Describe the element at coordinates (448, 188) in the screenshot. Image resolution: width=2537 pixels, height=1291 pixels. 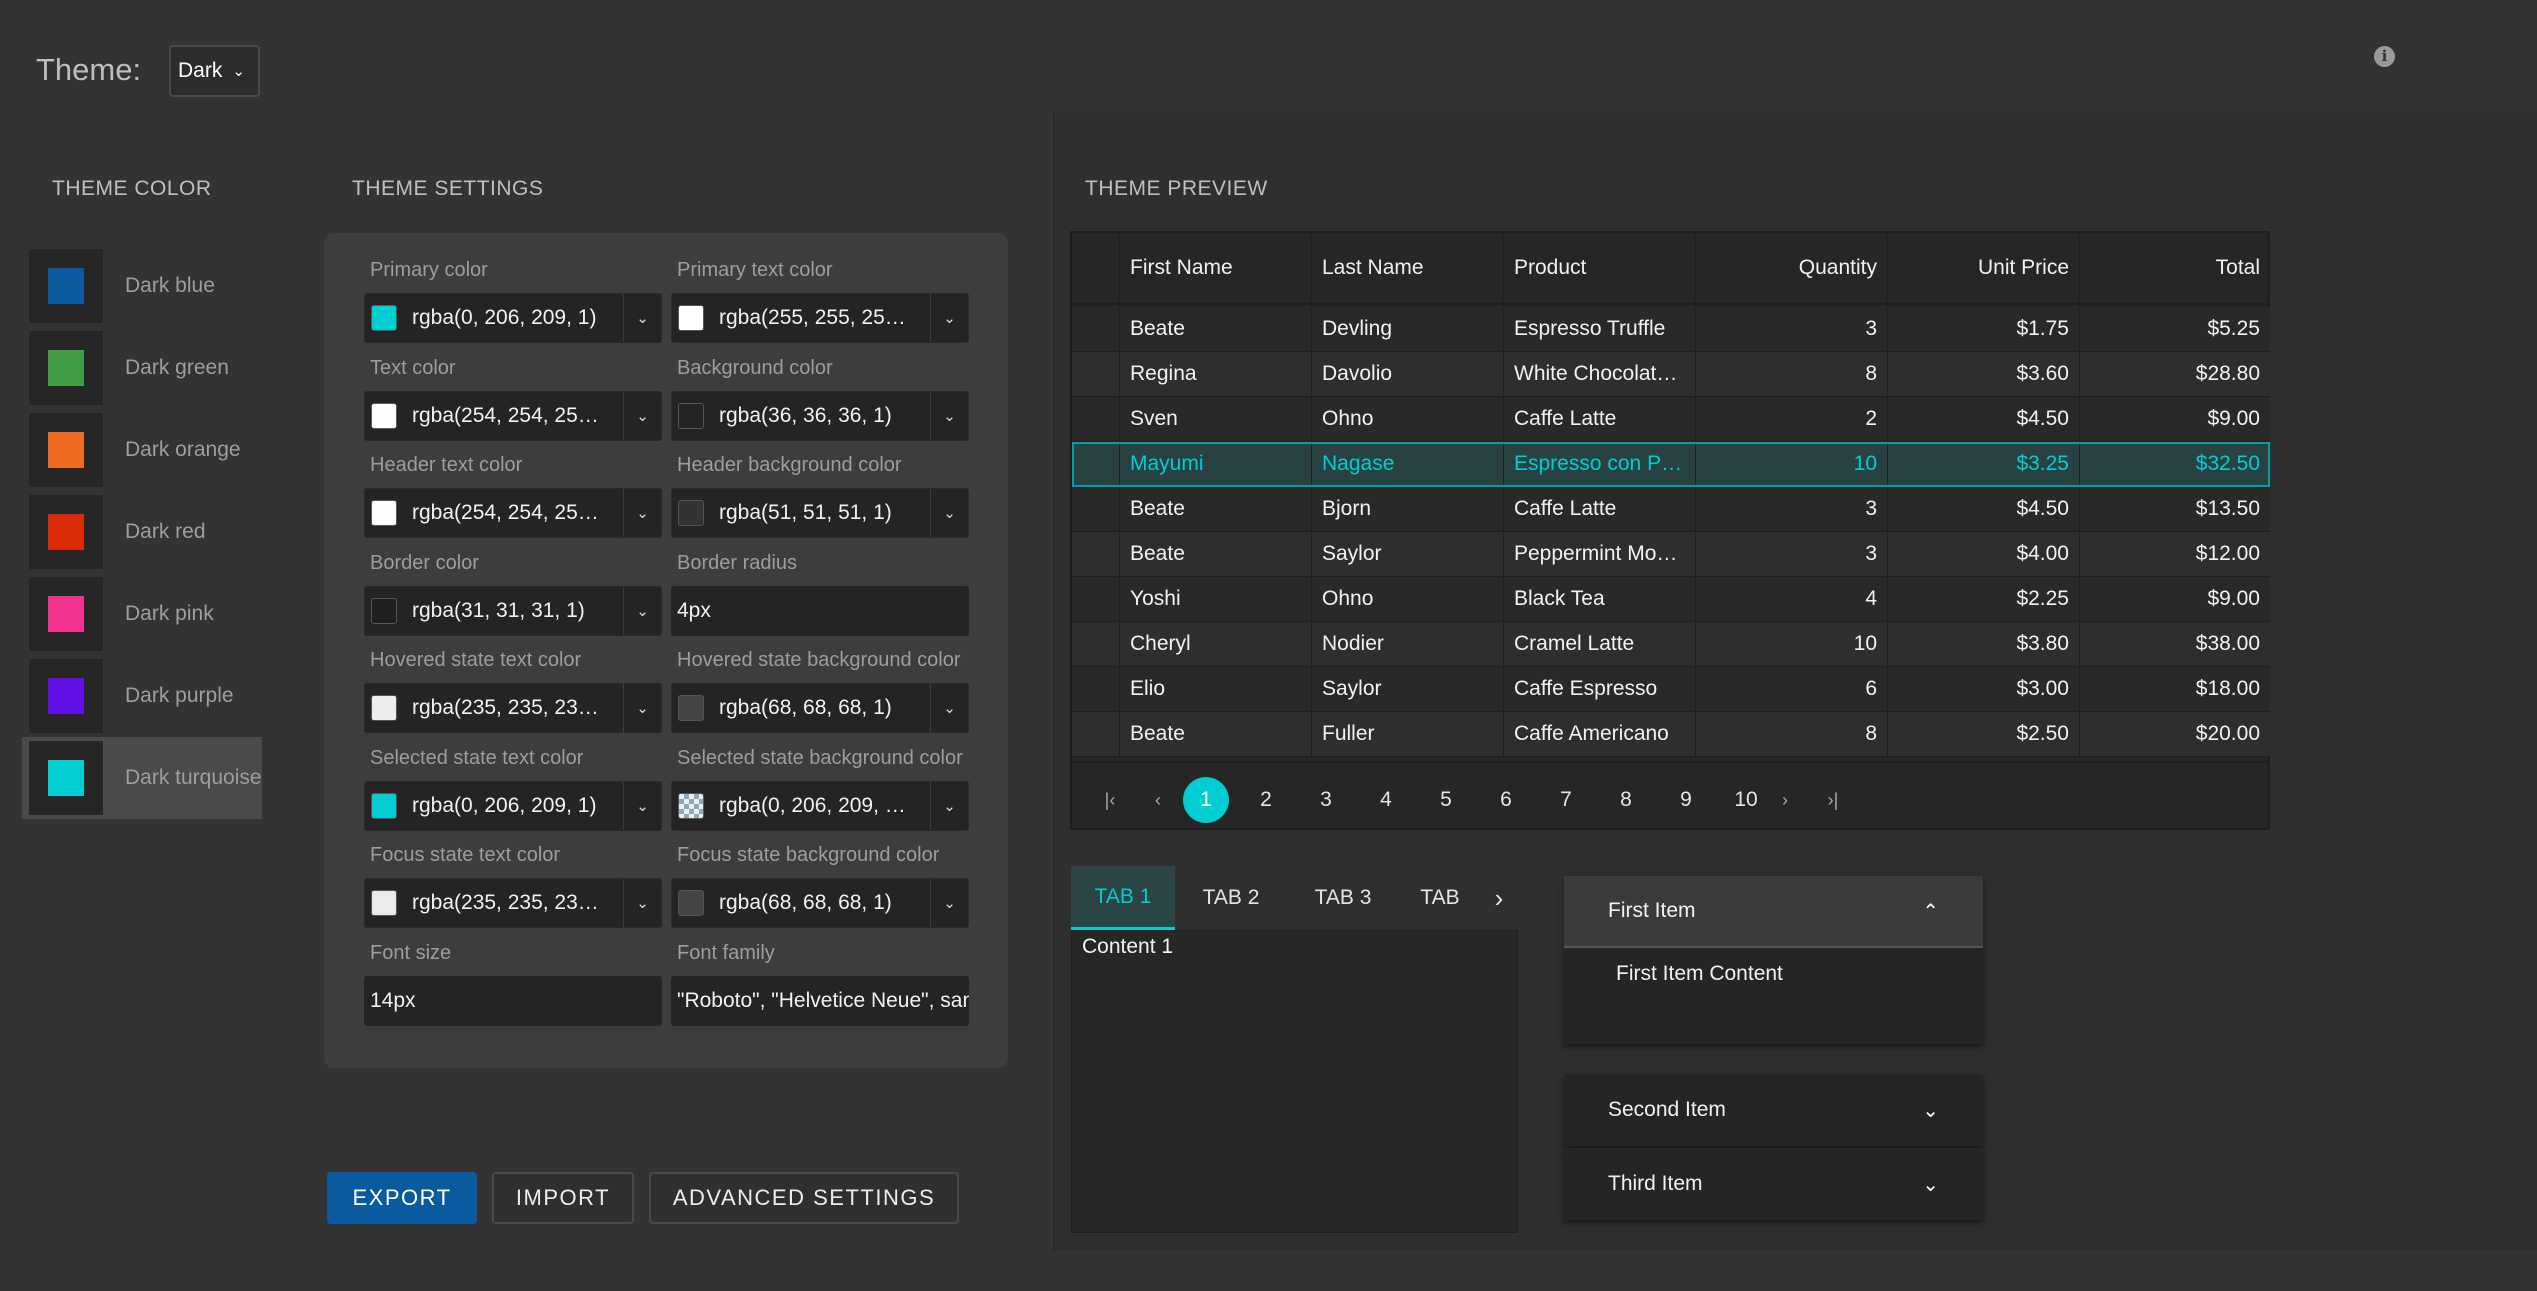
I see `theme-settings-title: THEME SETTINGS` at that location.